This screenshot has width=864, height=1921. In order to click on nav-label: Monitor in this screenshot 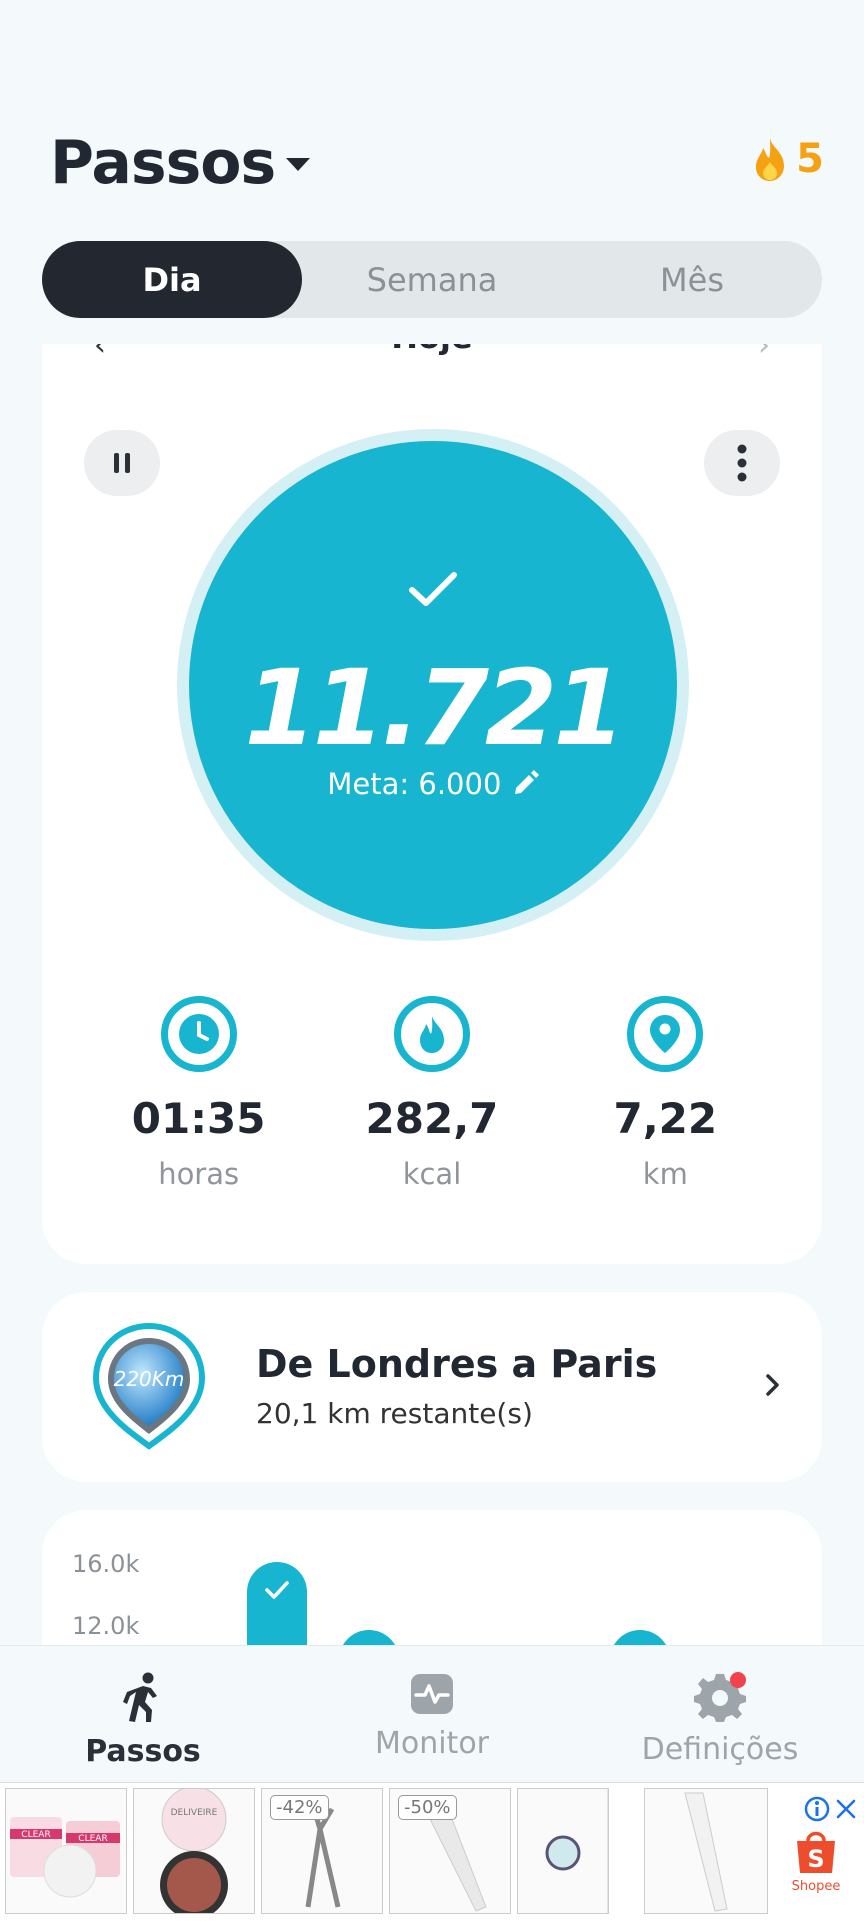, I will do `click(432, 1743)`.